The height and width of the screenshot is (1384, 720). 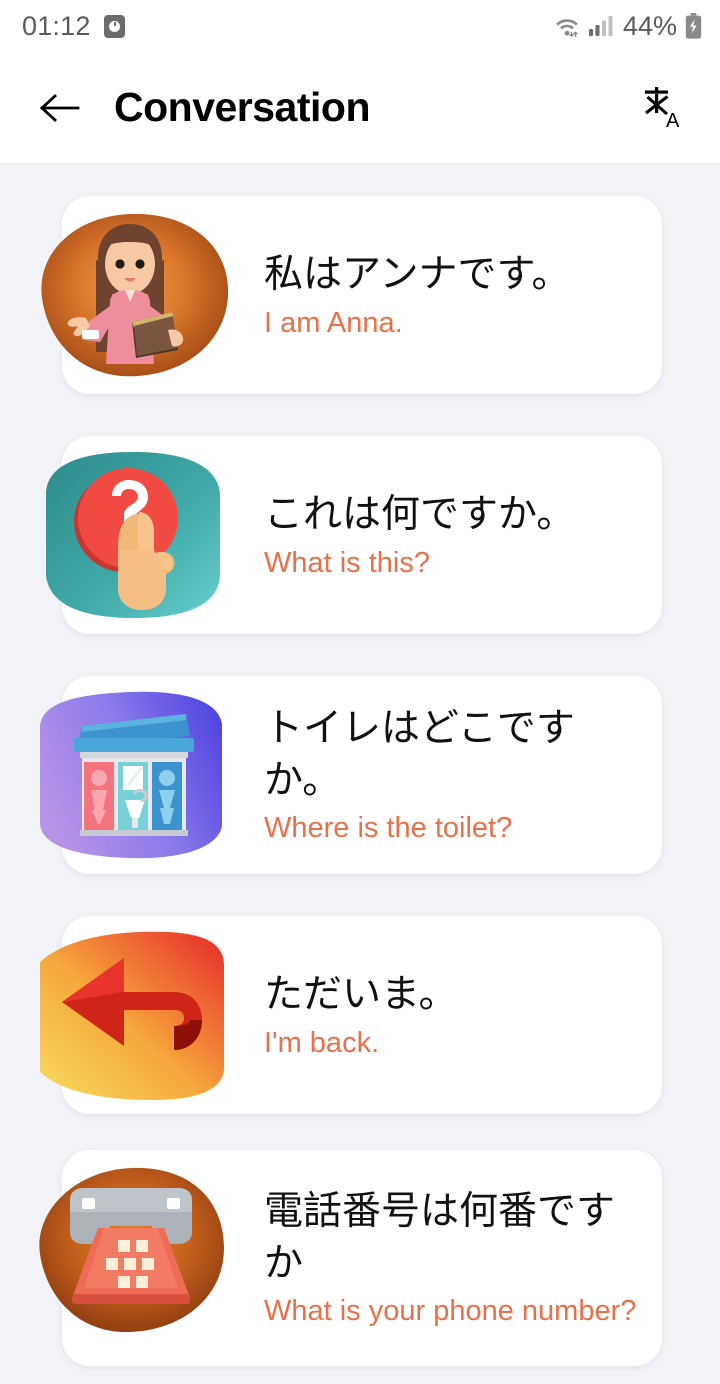 I want to click on translate-icon: A, so click(x=663, y=108).